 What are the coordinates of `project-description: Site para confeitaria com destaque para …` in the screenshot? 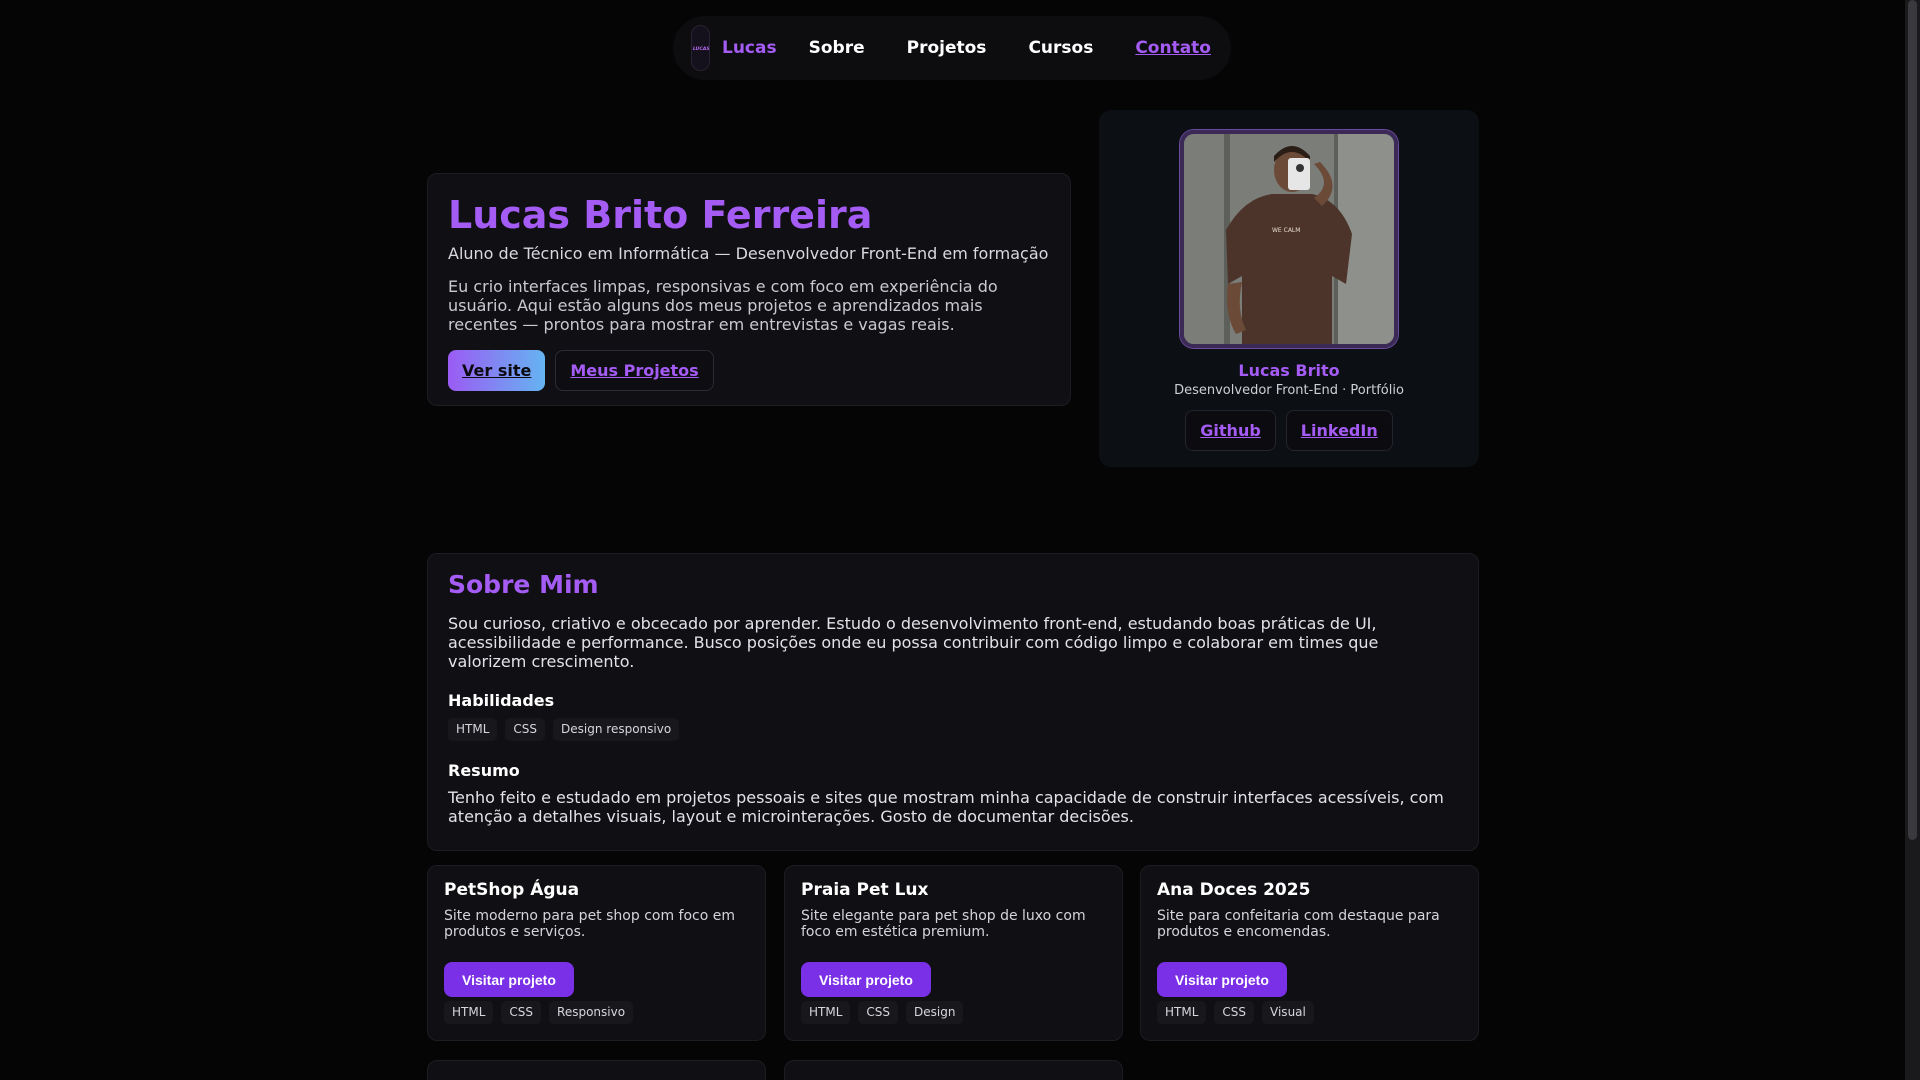 It's located at (1298, 924).